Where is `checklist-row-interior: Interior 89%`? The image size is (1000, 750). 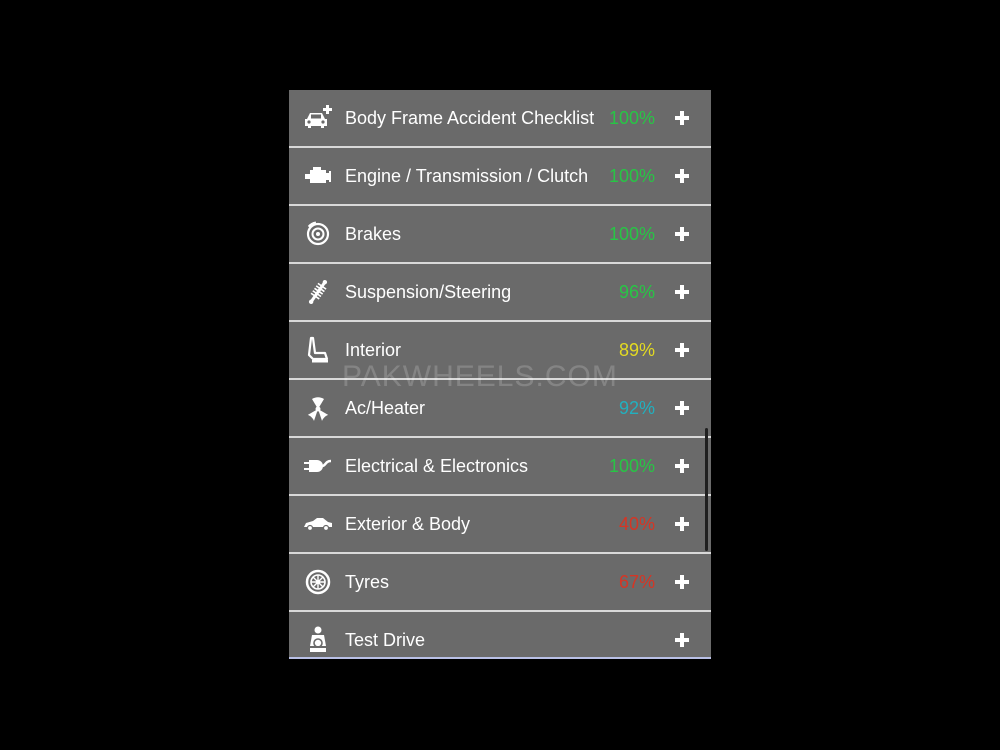
checklist-row-interior: Interior 89% is located at coordinates (500, 351).